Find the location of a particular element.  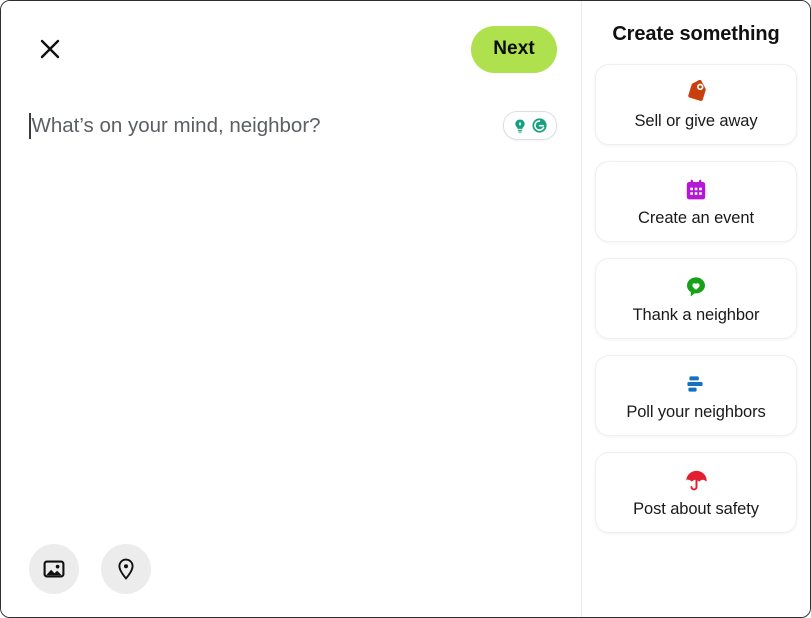

create-card-create-an-event: Create an event is located at coordinates (696, 201).